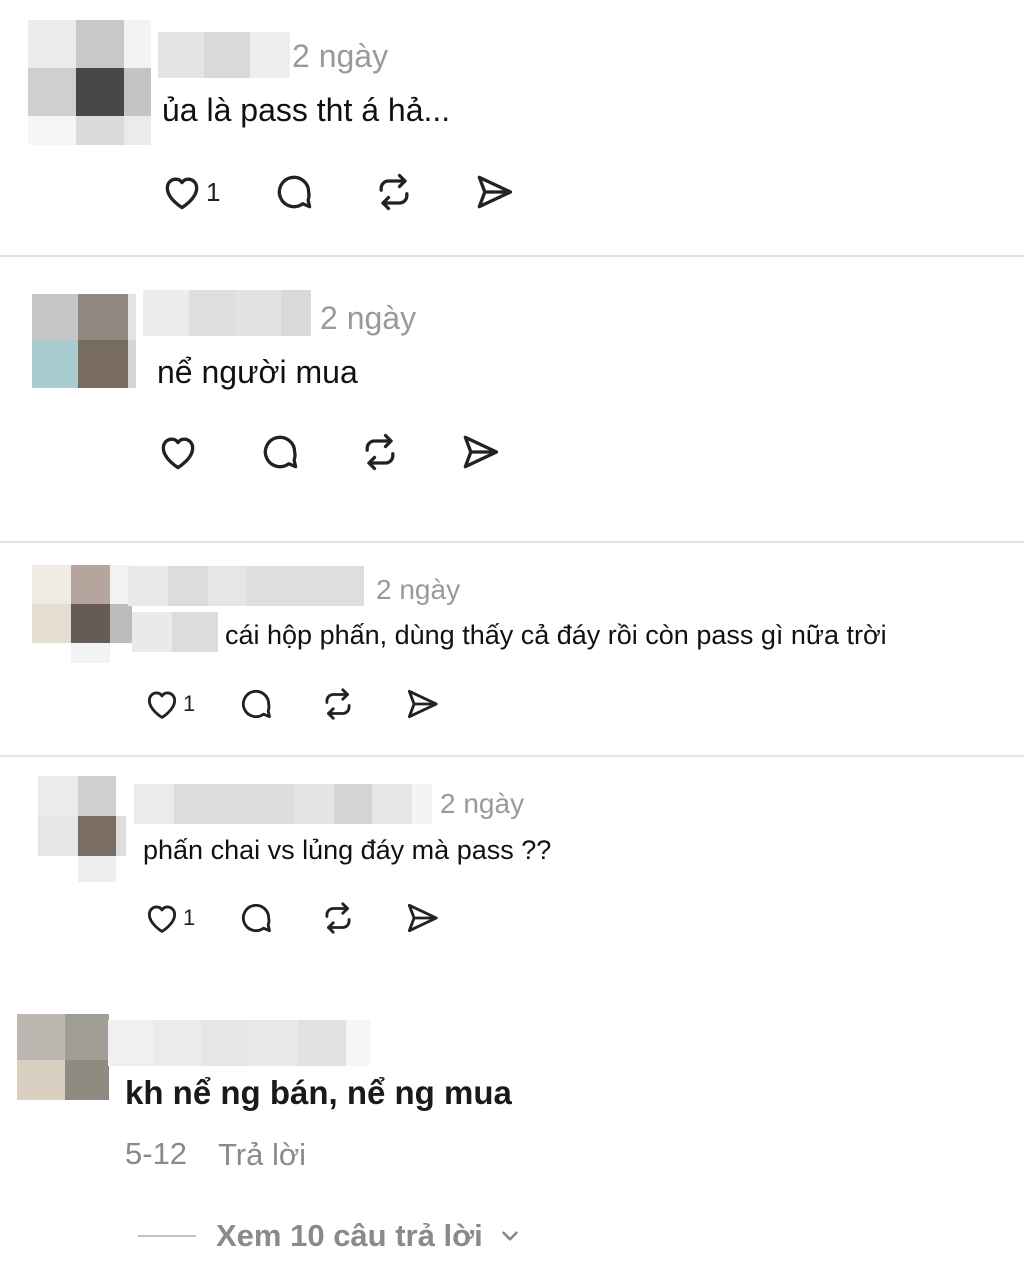 This screenshot has height=1280, width=1024. I want to click on like-button, so click(179, 452).